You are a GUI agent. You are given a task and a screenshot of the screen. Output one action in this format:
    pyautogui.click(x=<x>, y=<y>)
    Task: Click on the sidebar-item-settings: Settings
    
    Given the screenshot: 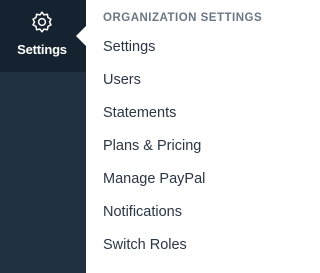 What is the action you would take?
    pyautogui.click(x=43, y=36)
    